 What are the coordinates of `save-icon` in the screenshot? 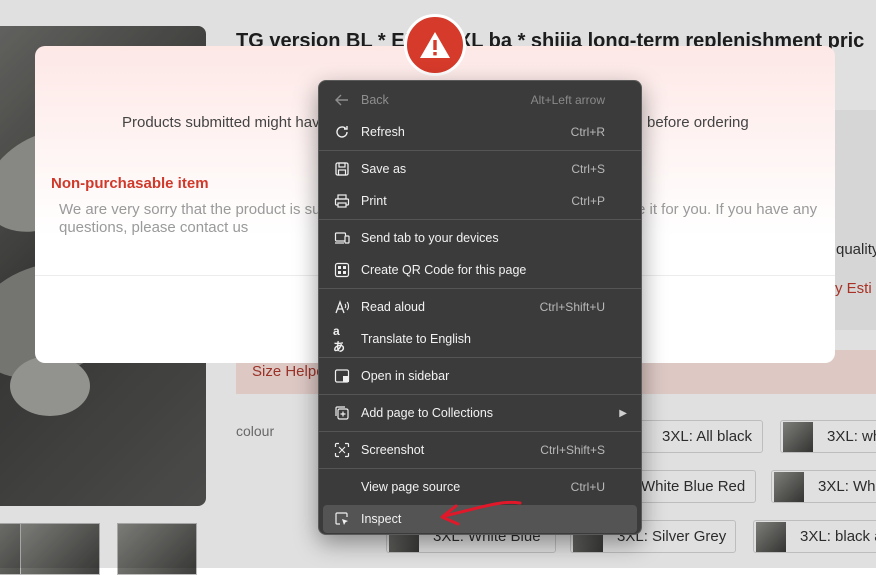 It's located at (342, 169).